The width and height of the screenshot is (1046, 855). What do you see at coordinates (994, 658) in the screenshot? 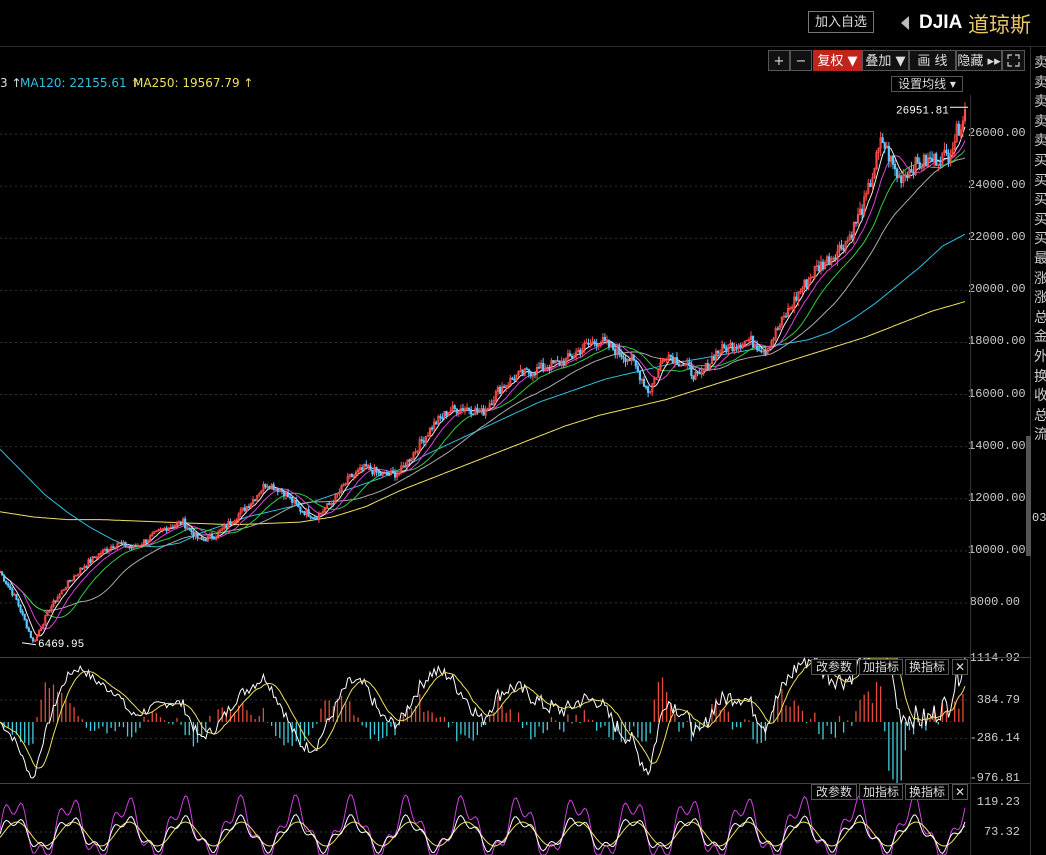
I see `macd-y-tick-label: 1114.92` at bounding box center [994, 658].